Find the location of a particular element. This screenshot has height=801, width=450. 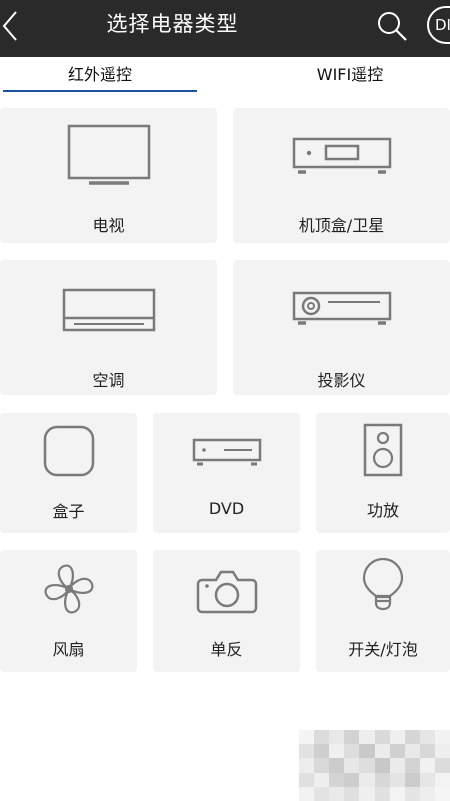

device-tile-dslr: 单反 is located at coordinates (226, 611).